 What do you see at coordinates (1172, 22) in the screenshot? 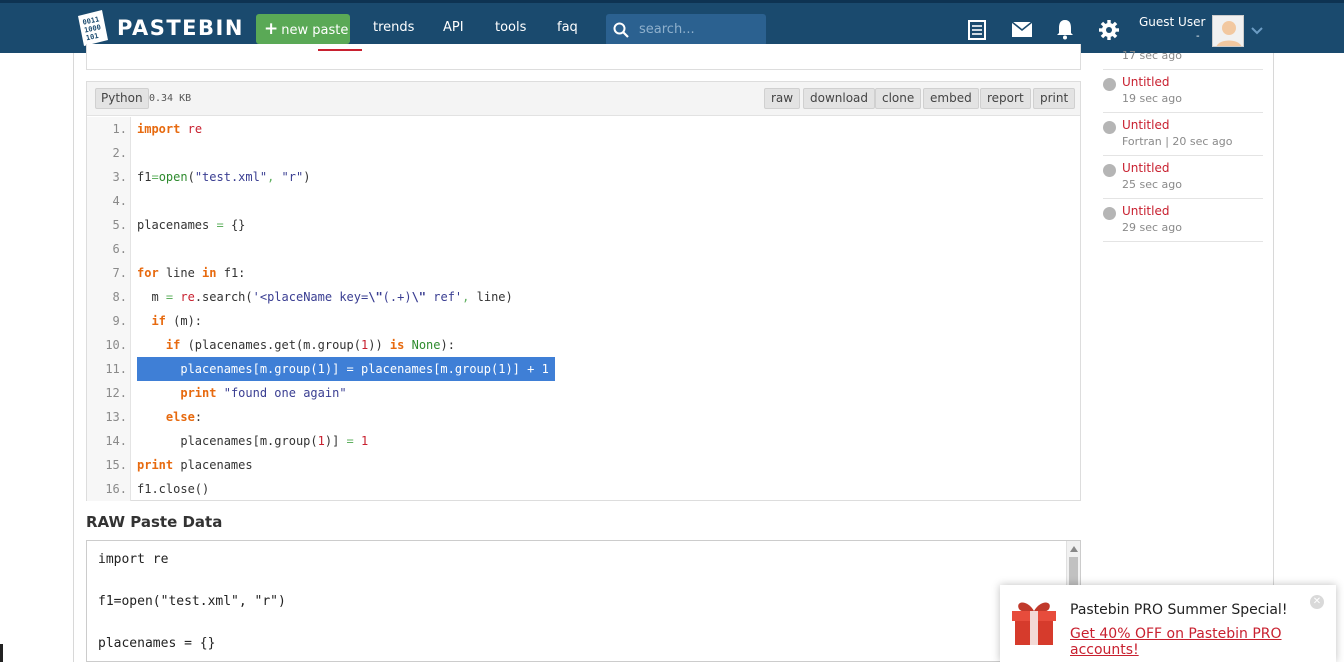
I see `user-name: Guest User` at bounding box center [1172, 22].